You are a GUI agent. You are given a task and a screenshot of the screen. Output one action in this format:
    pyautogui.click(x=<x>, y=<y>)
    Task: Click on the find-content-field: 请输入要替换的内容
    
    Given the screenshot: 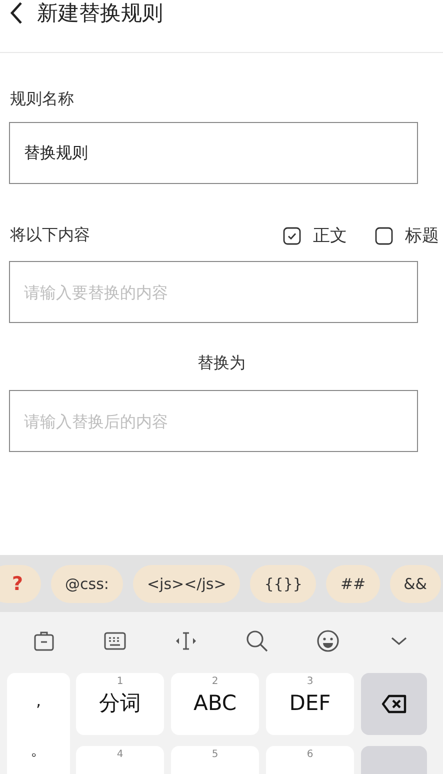 What is the action you would take?
    pyautogui.click(x=213, y=292)
    